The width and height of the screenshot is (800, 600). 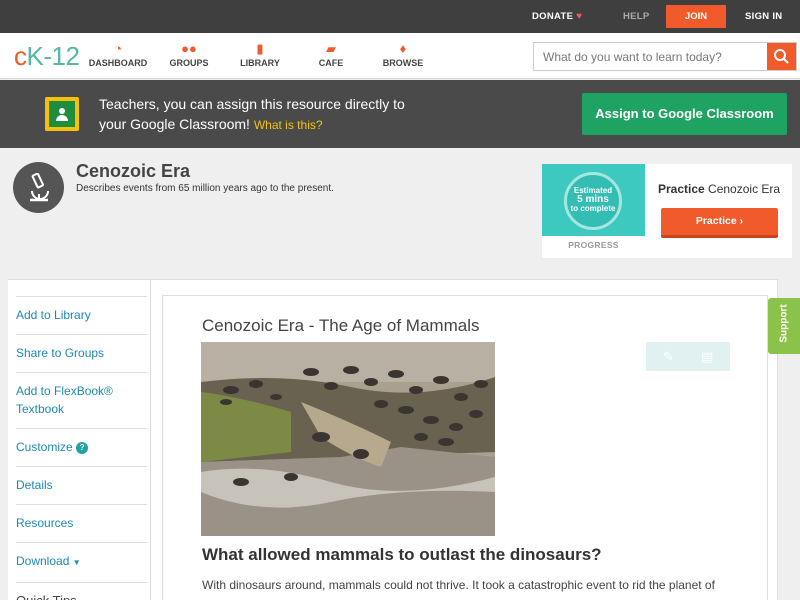 What do you see at coordinates (76, 562) in the screenshot?
I see `caret-down-icon: ▼` at bounding box center [76, 562].